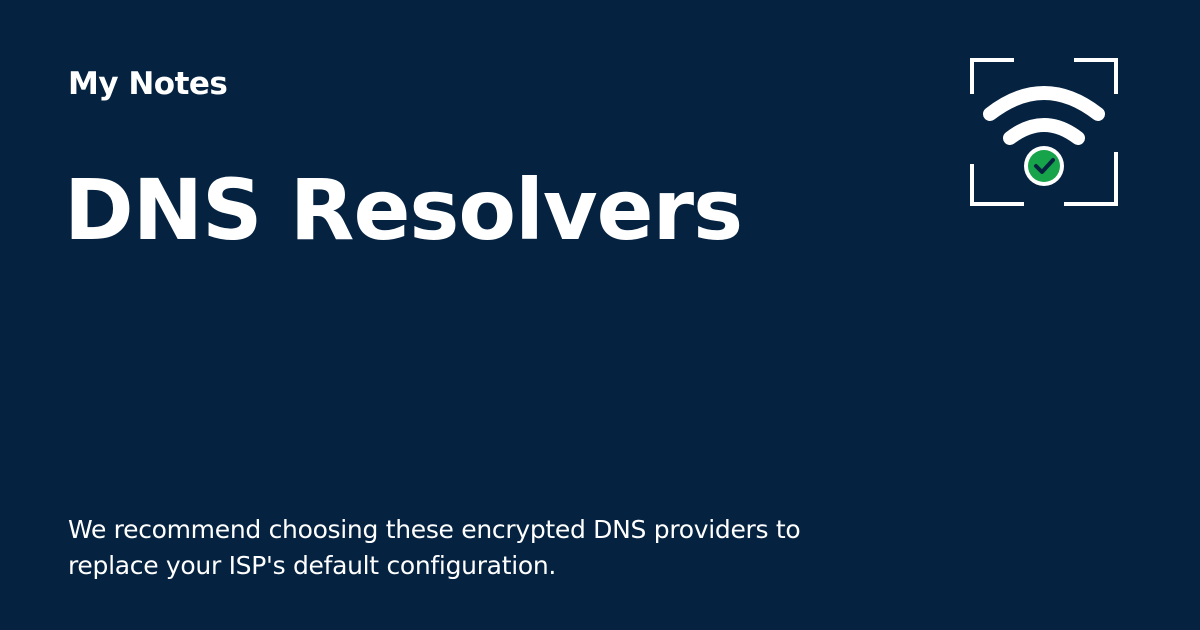 The image size is (1200, 630). What do you see at coordinates (403, 210) in the screenshot?
I see `page-title: DNS Resolvers` at bounding box center [403, 210].